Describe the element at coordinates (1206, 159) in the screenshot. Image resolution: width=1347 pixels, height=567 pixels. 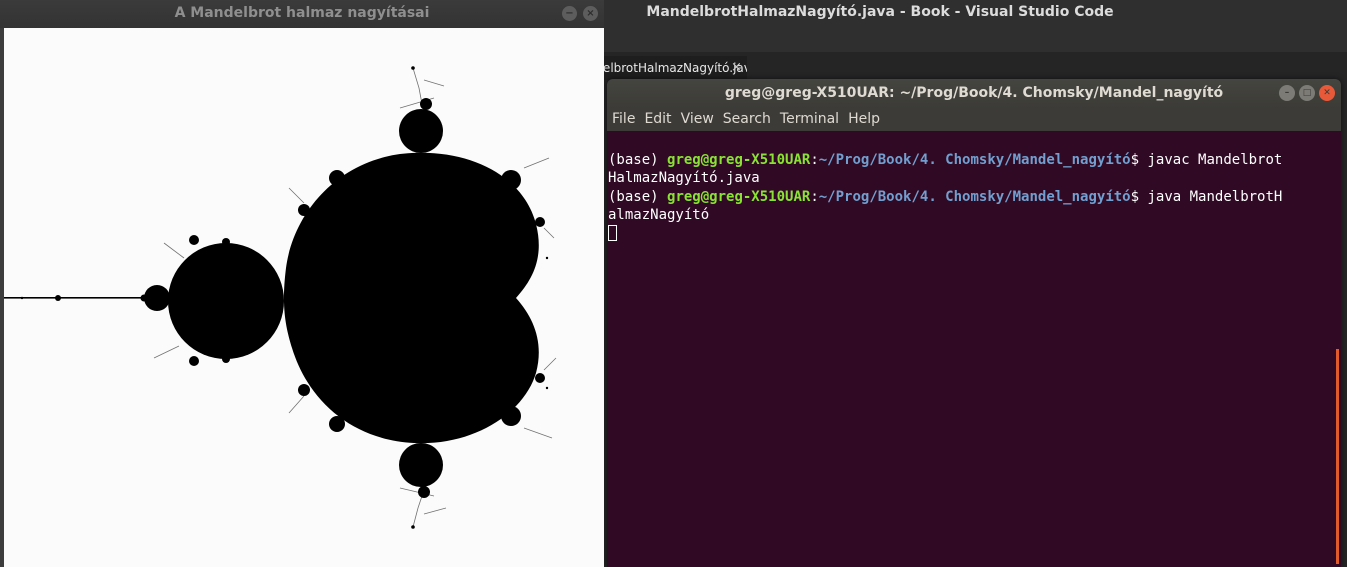
I see `command-text: $ javac Mandelbrot` at that location.